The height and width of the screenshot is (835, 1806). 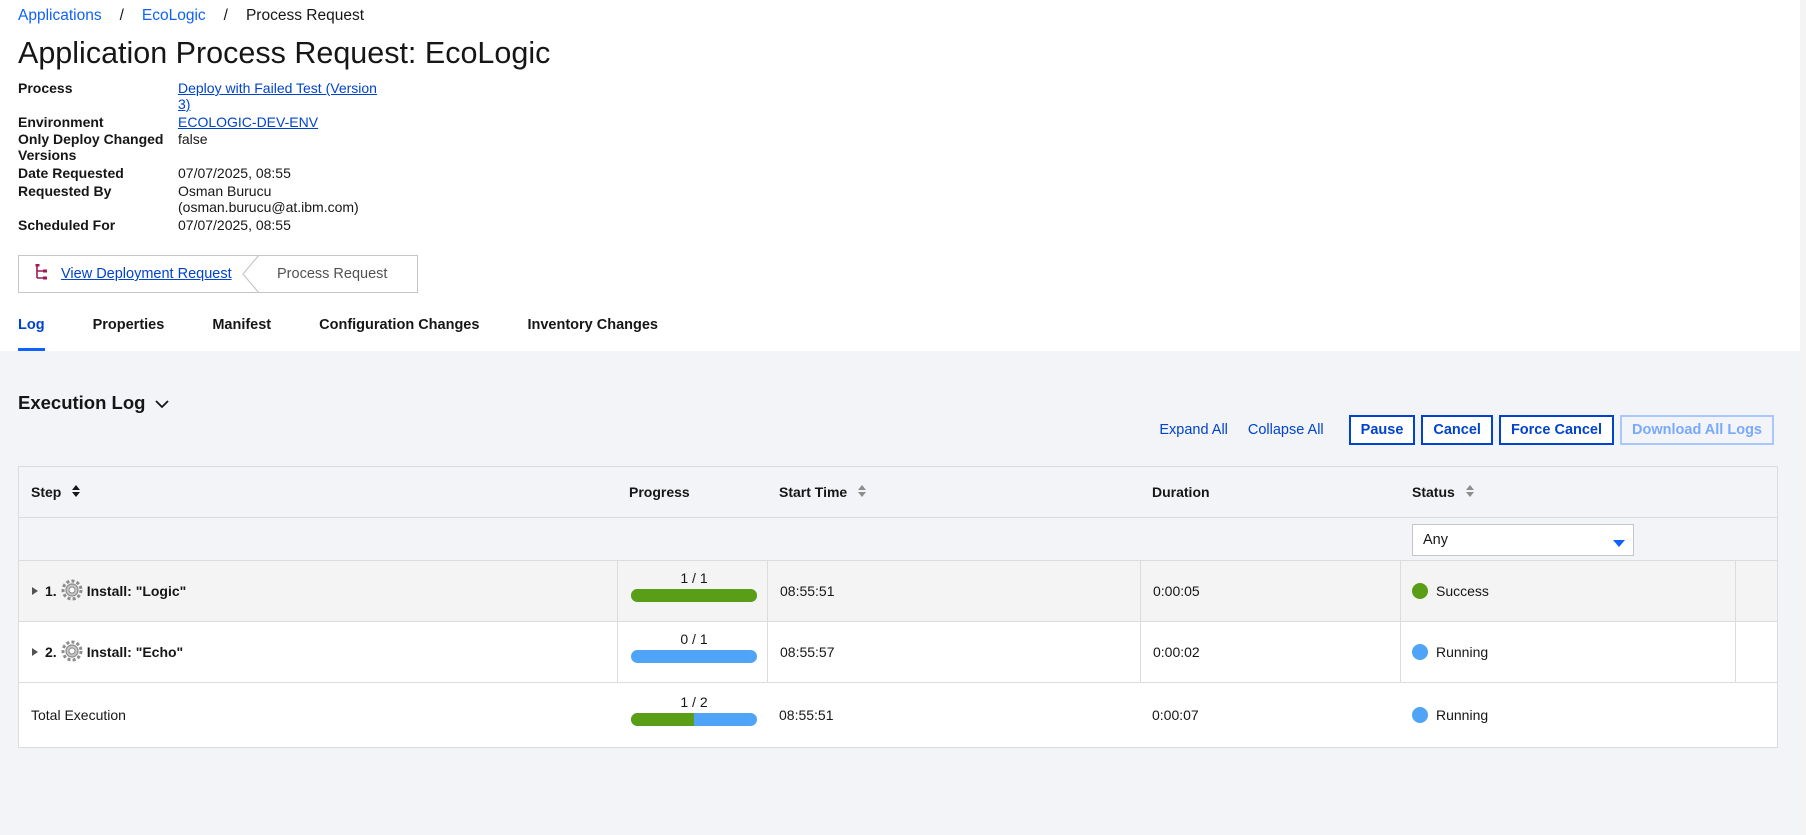 I want to click on total-label: Total Execution, so click(x=78, y=715).